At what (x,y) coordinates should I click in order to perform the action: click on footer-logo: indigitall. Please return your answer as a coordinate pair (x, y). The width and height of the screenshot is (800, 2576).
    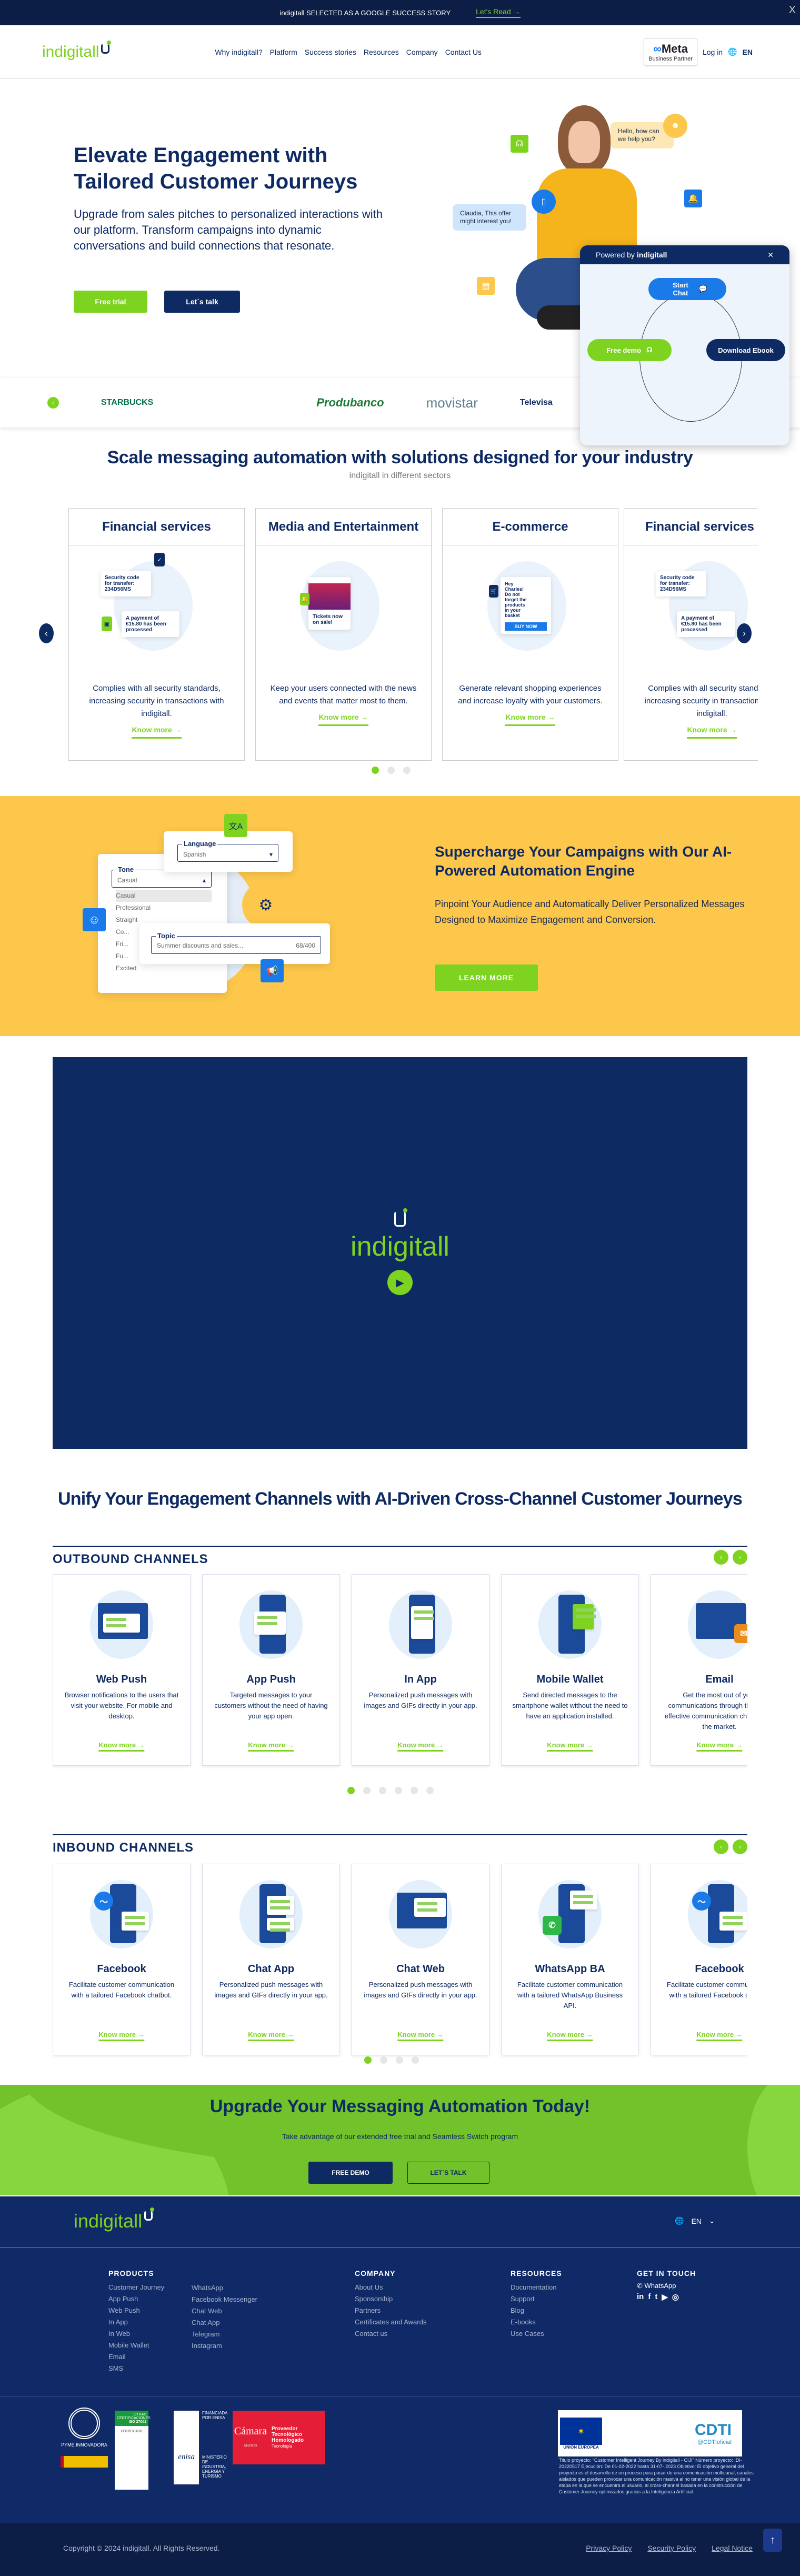
    Looking at the image, I should click on (114, 2219).